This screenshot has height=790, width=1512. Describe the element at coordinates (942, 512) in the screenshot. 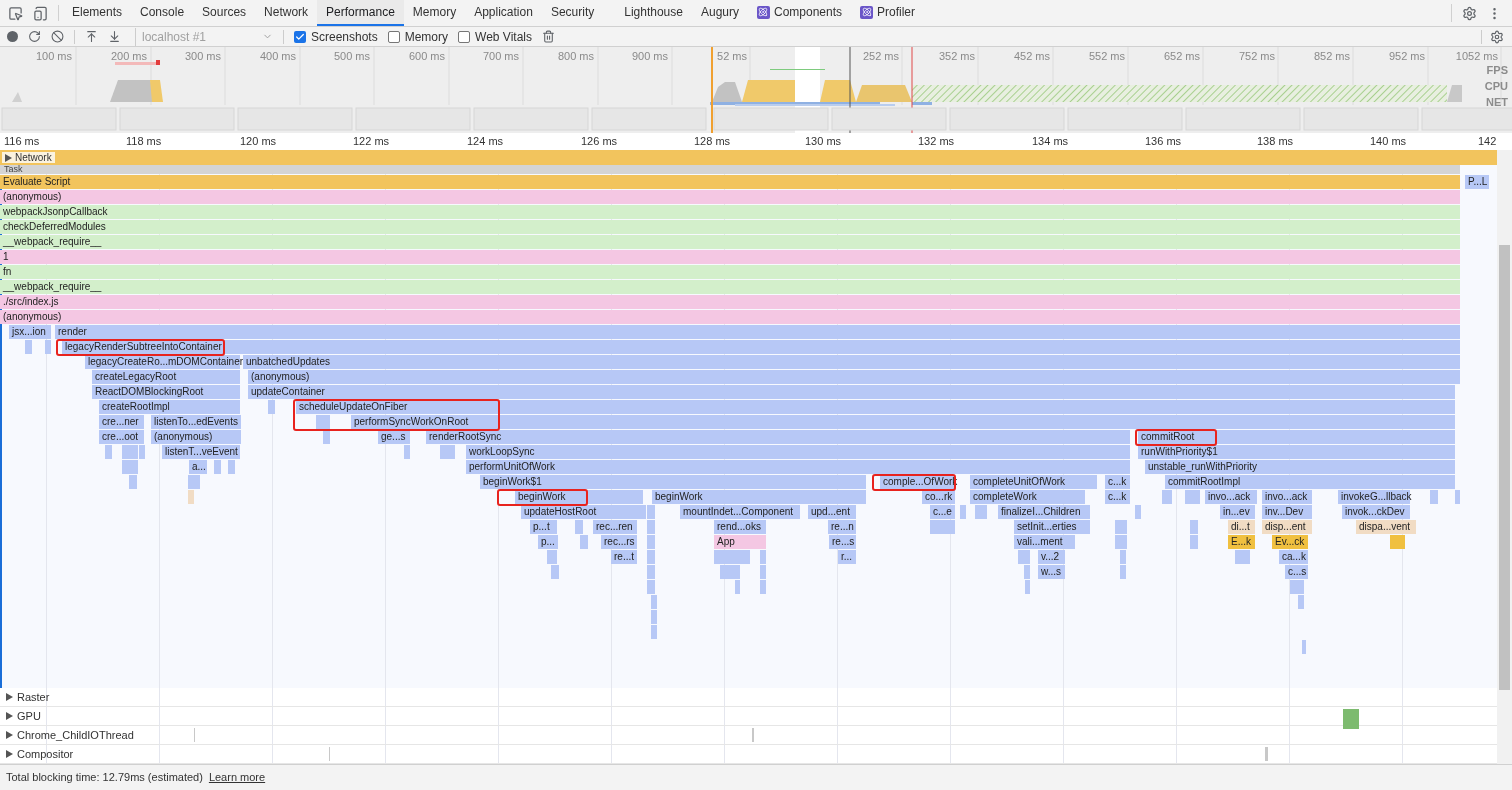

I see `flame-block: c...e` at that location.